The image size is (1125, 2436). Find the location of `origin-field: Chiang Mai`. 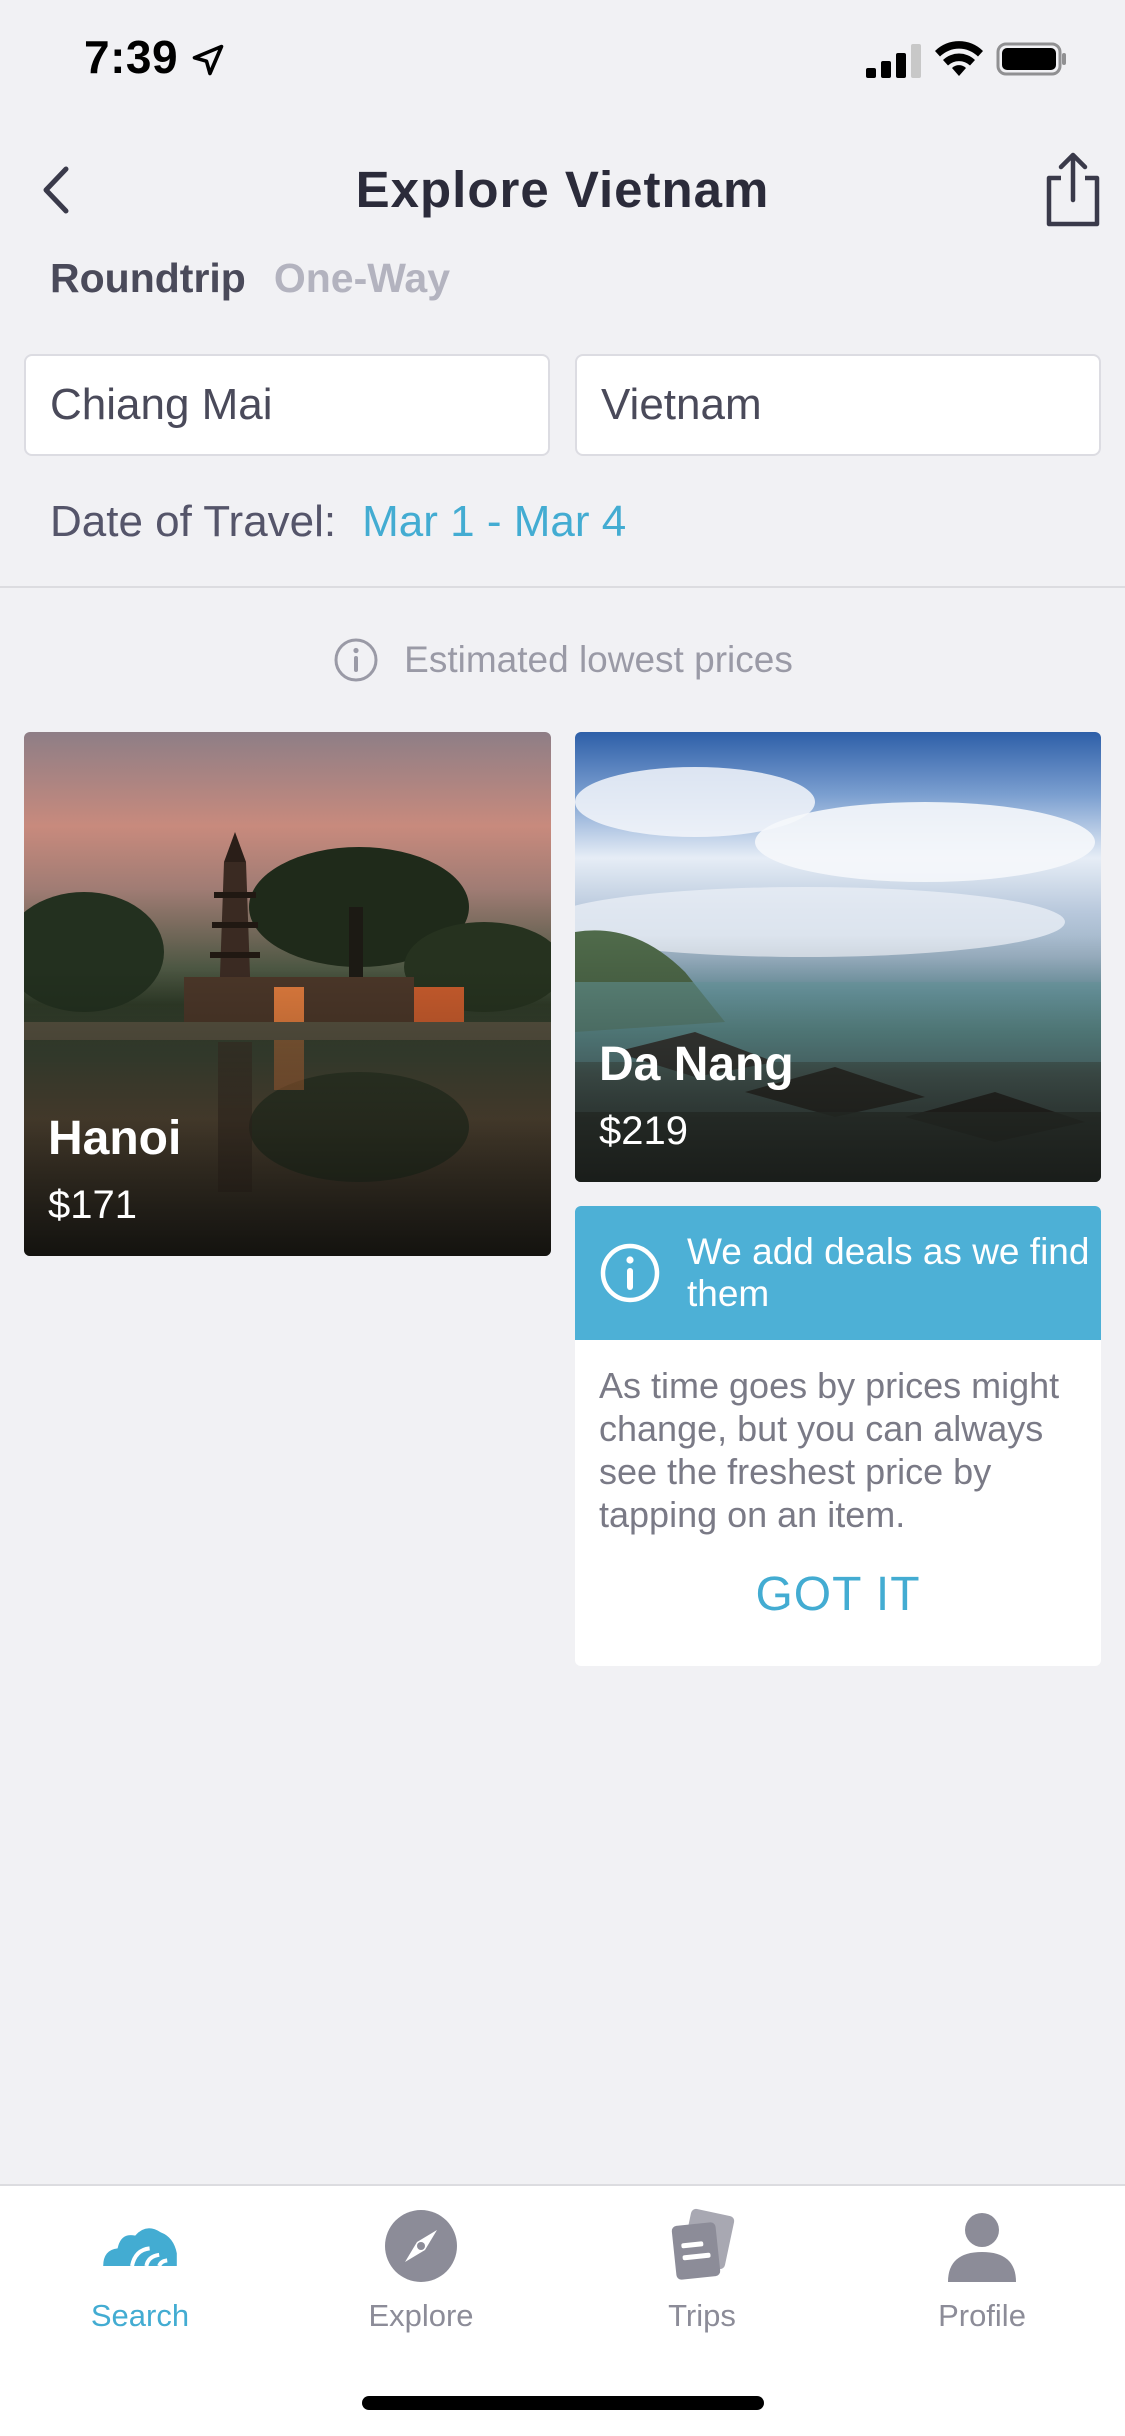

origin-field: Chiang Mai is located at coordinates (287, 405).